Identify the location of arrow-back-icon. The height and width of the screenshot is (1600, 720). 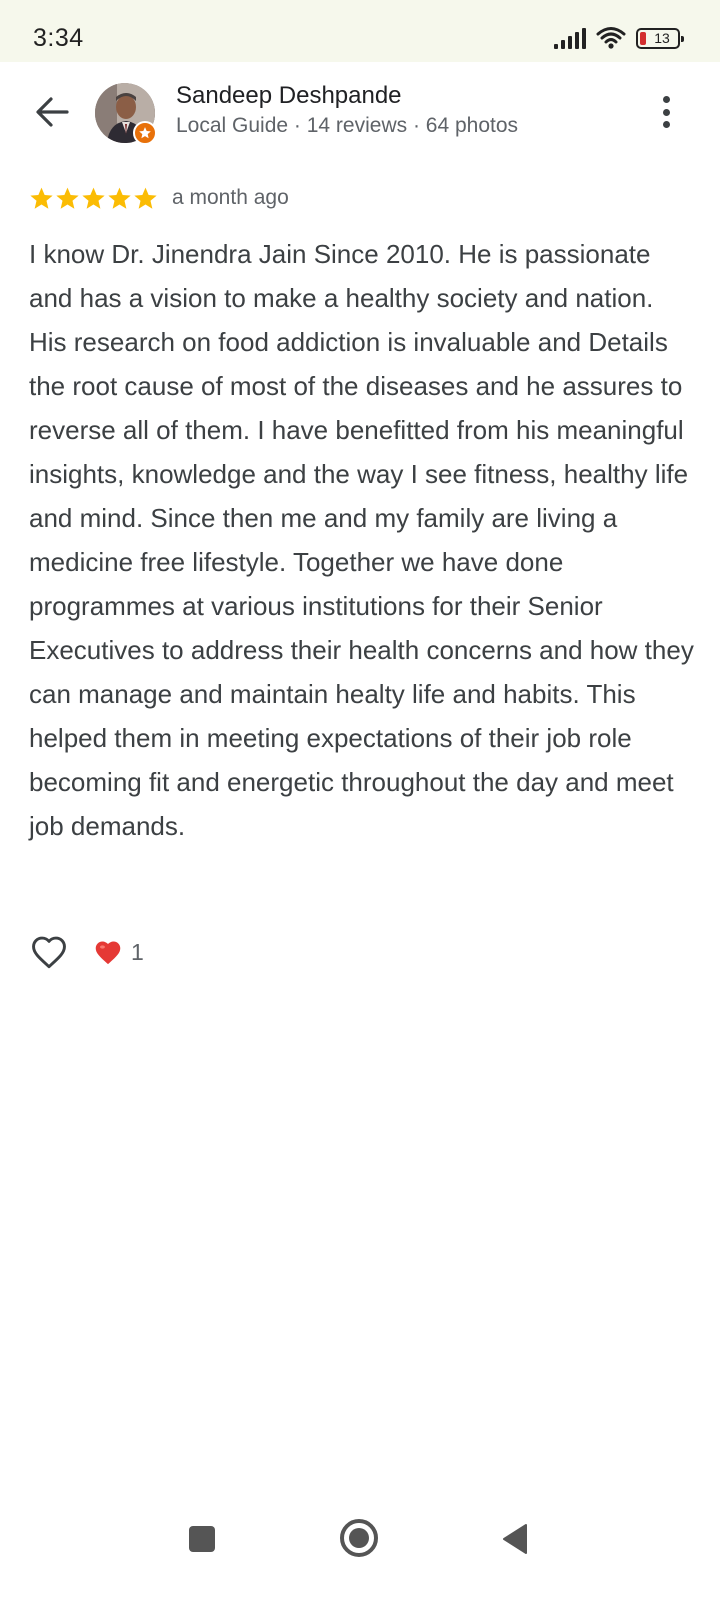
(52, 112).